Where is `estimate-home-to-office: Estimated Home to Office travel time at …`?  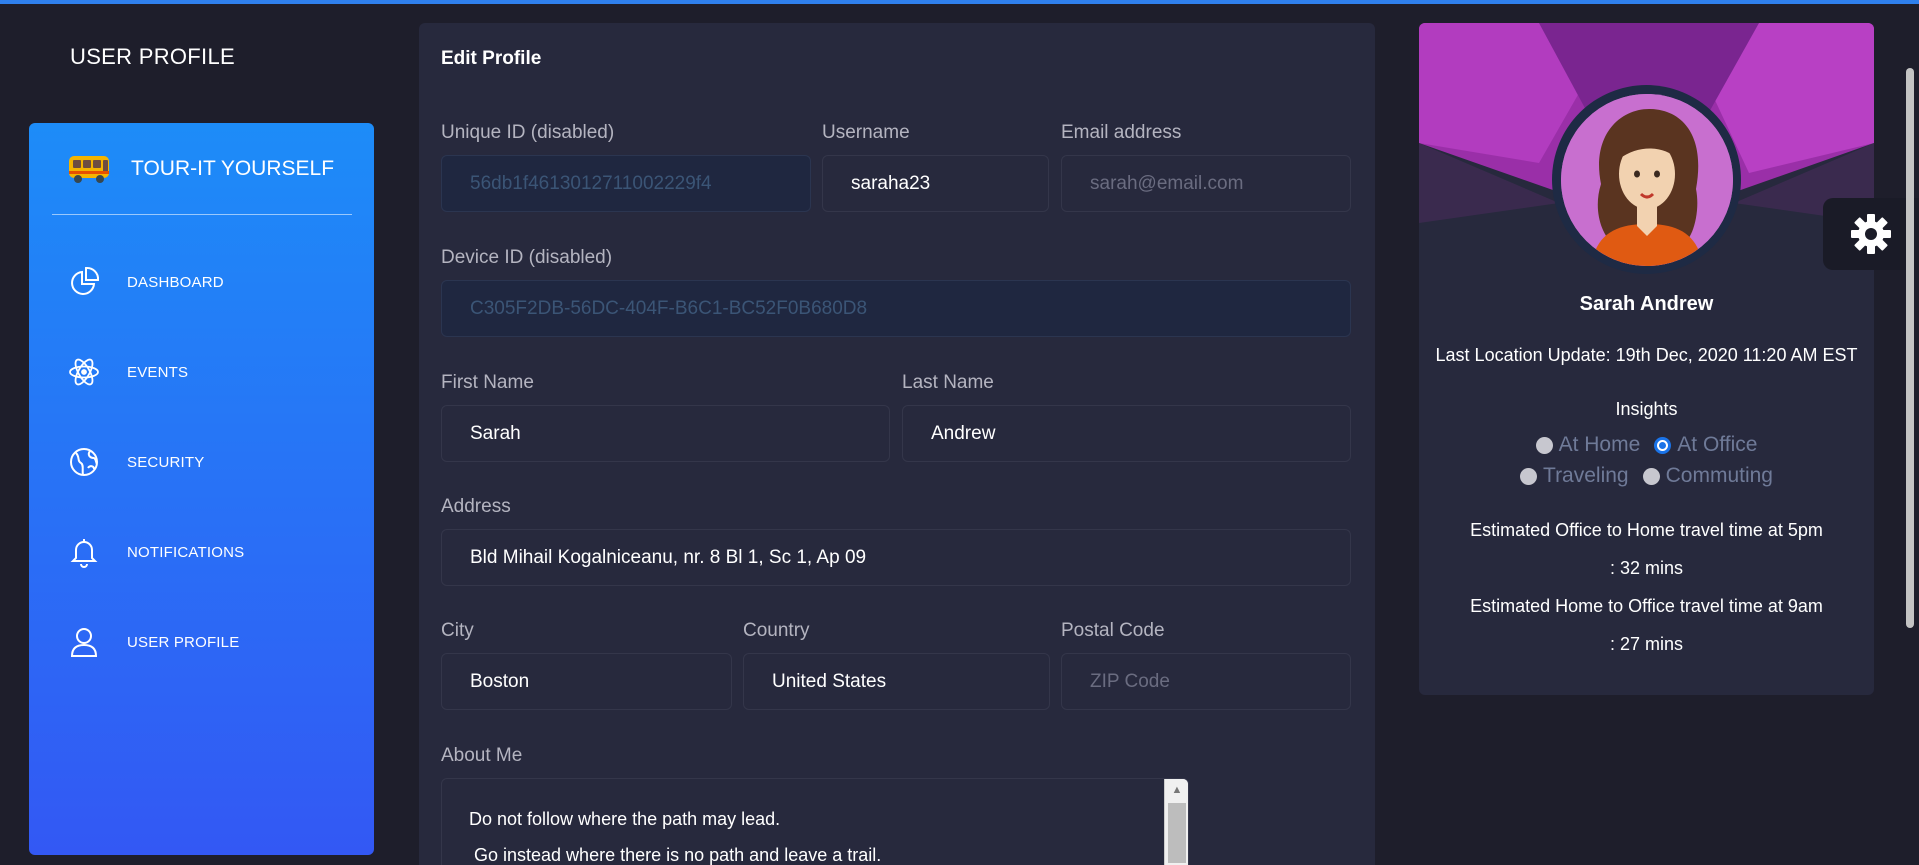
estimate-home-to-office: Estimated Home to Office travel time at … is located at coordinates (1646, 625).